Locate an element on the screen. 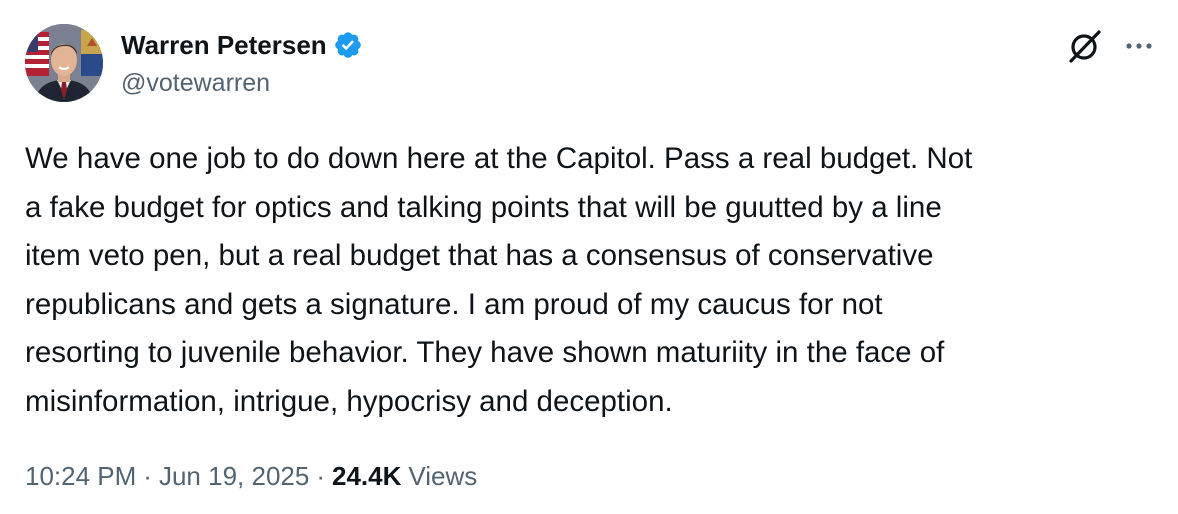 The height and width of the screenshot is (514, 1178). display-name: Warren Petersen is located at coordinates (224, 45).